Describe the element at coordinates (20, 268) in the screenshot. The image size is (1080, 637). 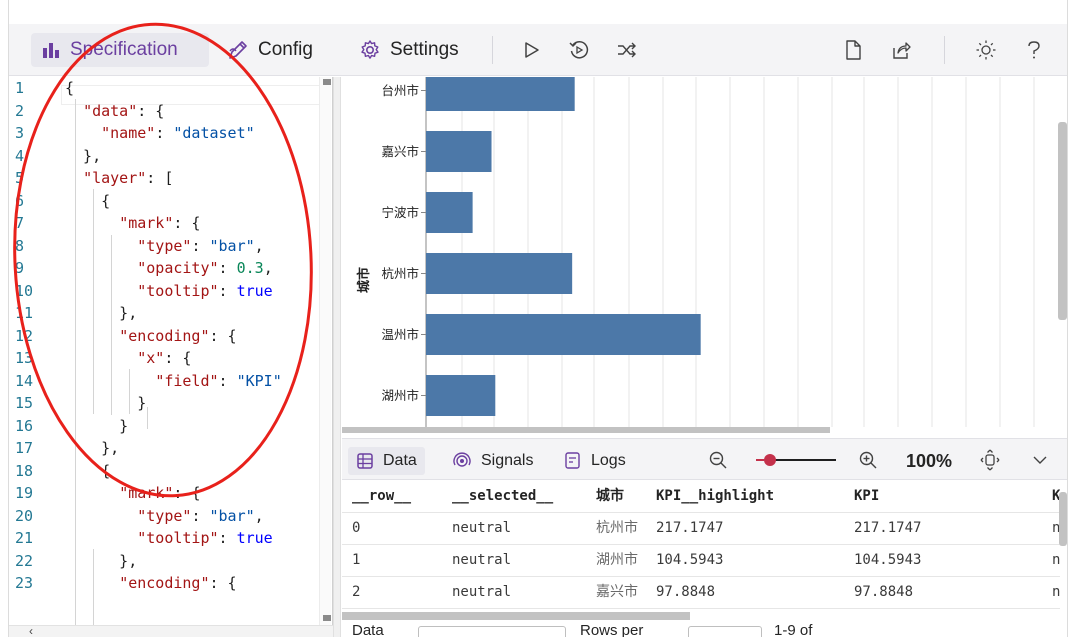
I see `line-number: 9` at that location.